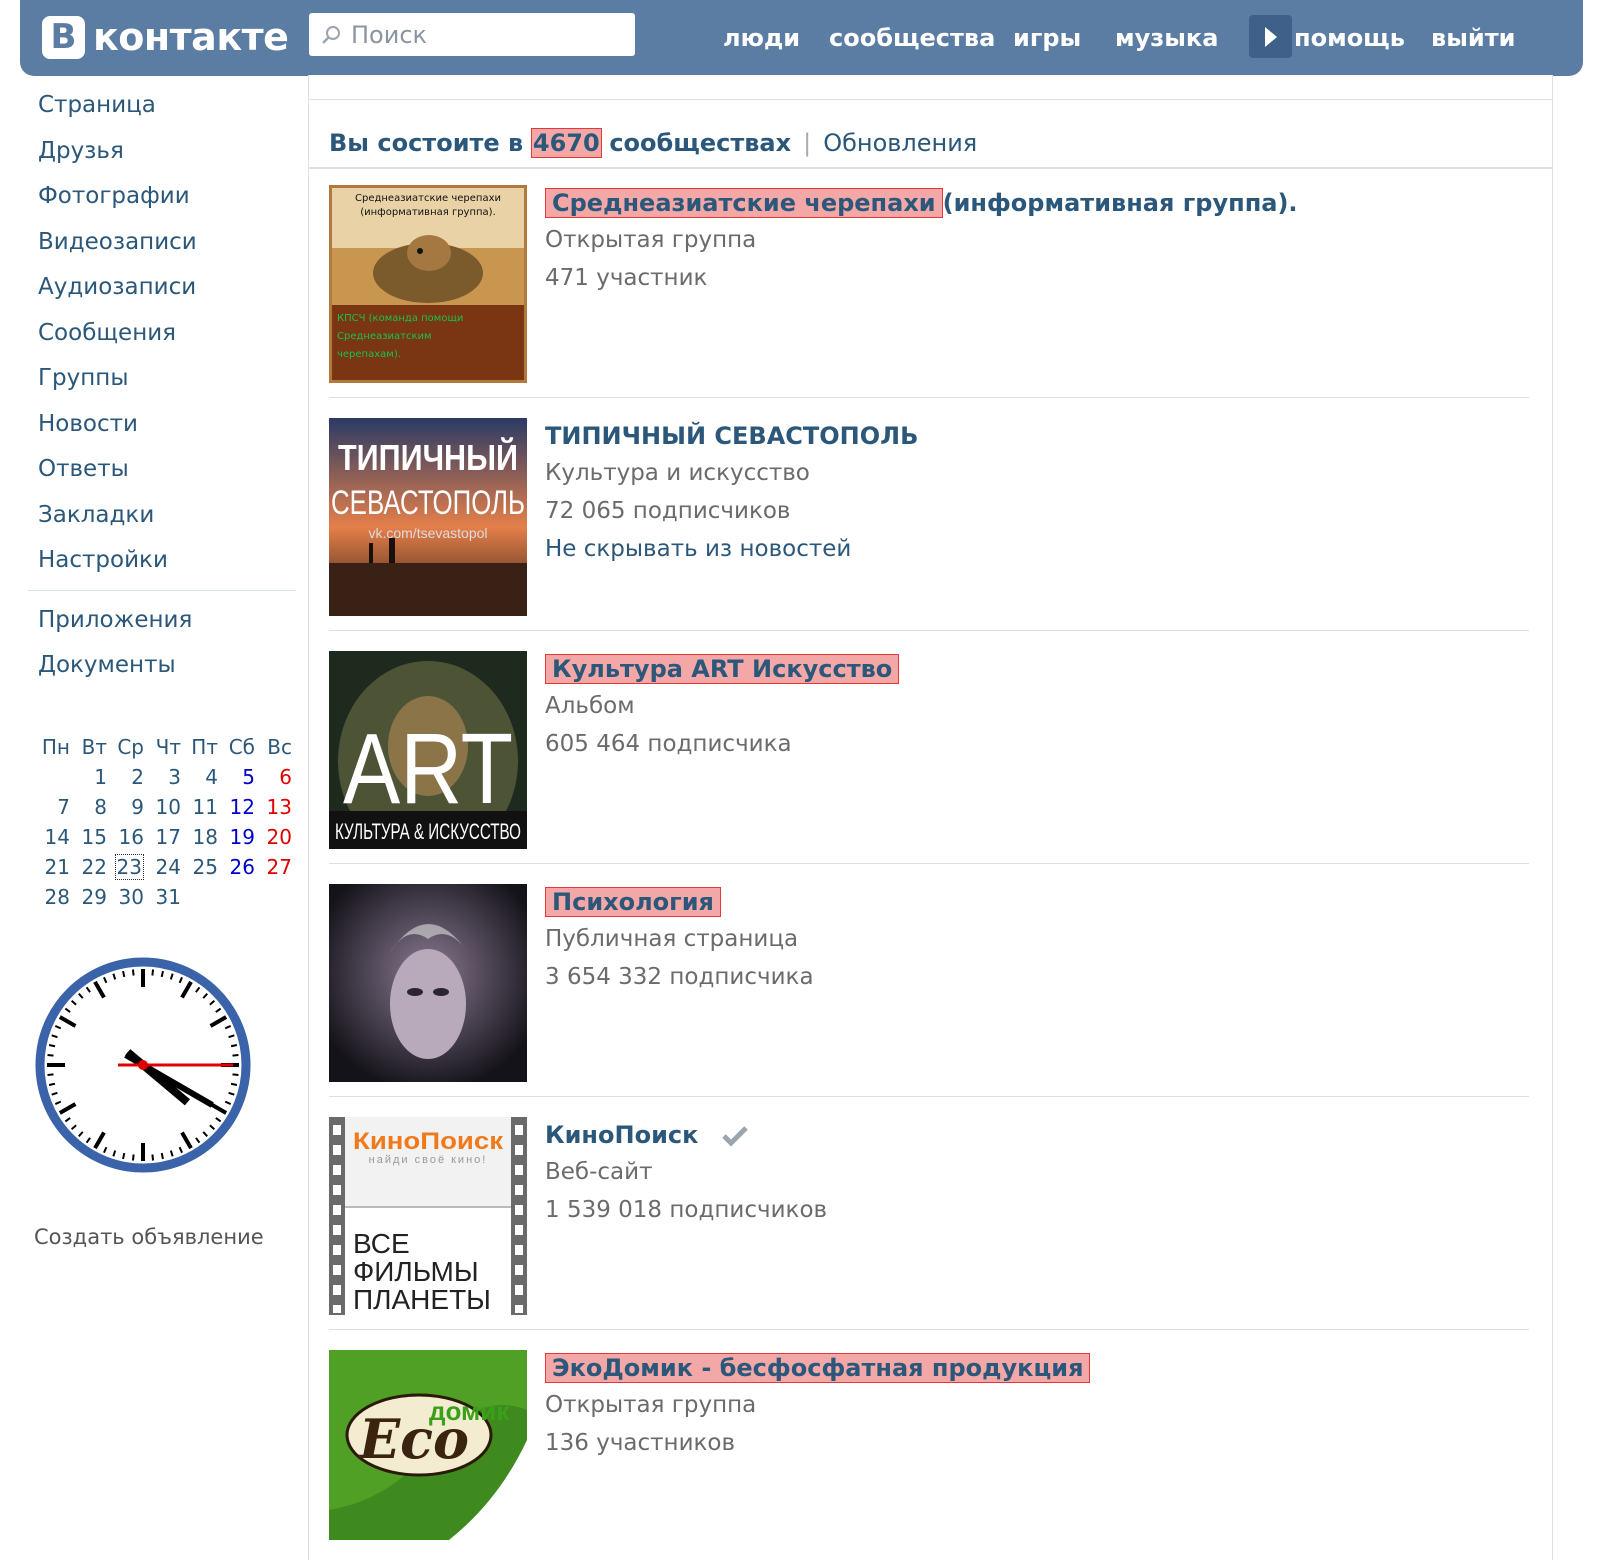  What do you see at coordinates (672, 939) in the screenshot?
I see `group-type: Публичная страница` at bounding box center [672, 939].